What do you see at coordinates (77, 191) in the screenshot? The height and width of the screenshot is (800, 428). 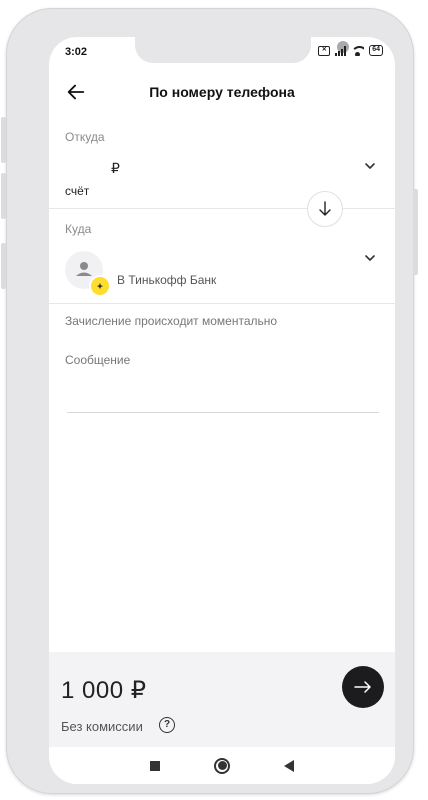 I see `from-account: счёт` at bounding box center [77, 191].